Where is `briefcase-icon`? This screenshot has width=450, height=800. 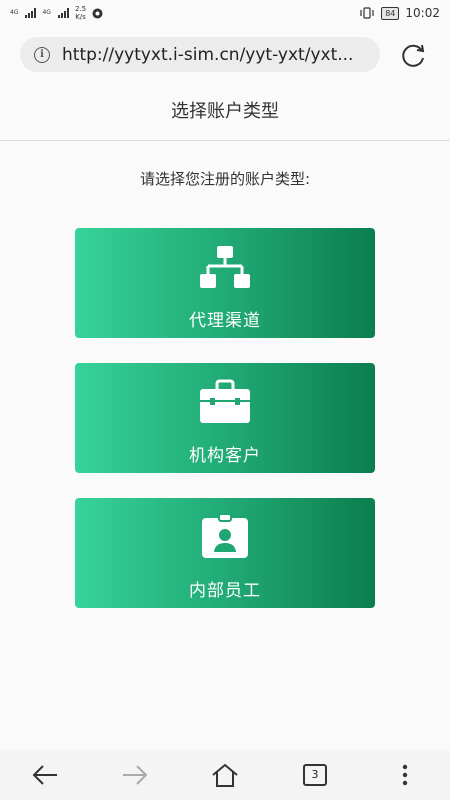 briefcase-icon is located at coordinates (225, 401).